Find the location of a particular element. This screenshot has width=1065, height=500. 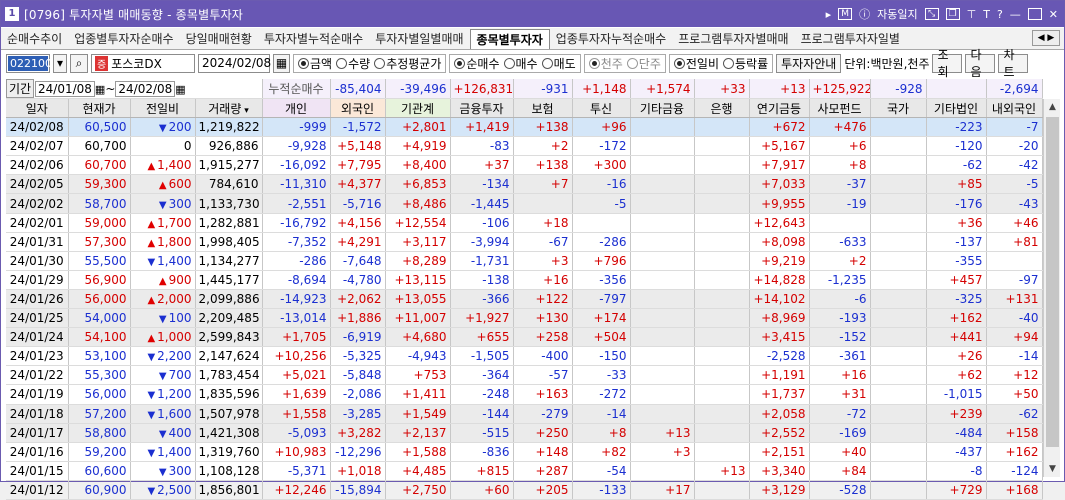

investor-value-cell: +8 is located at coordinates (601, 433).